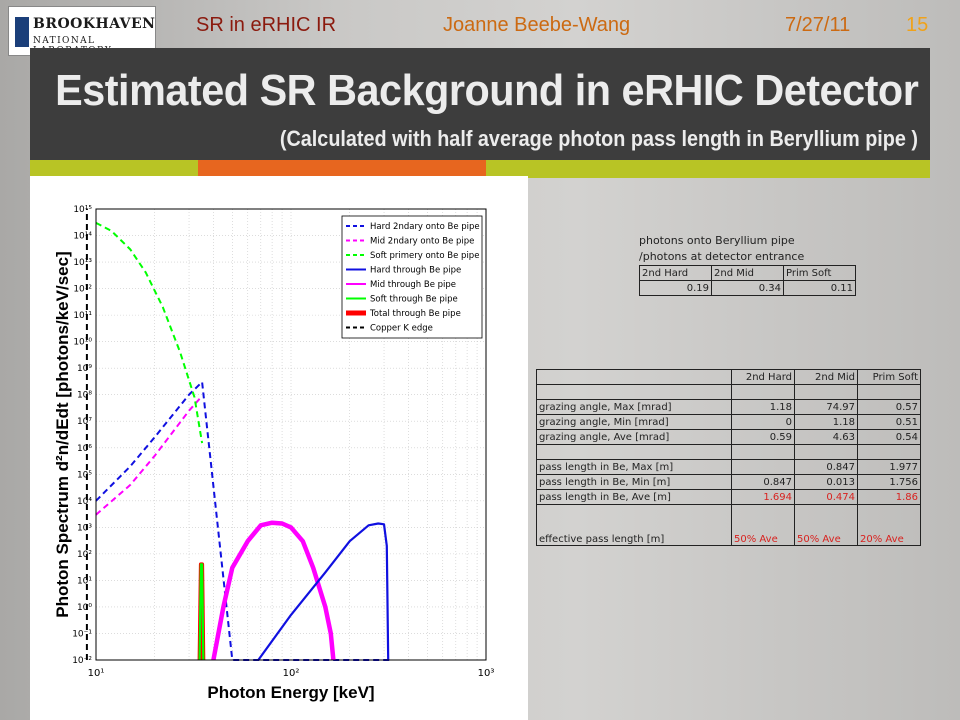 This screenshot has width=960, height=720. What do you see at coordinates (415, 271) in the screenshot?
I see `legend-entry: Hard through Be pipe` at bounding box center [415, 271].